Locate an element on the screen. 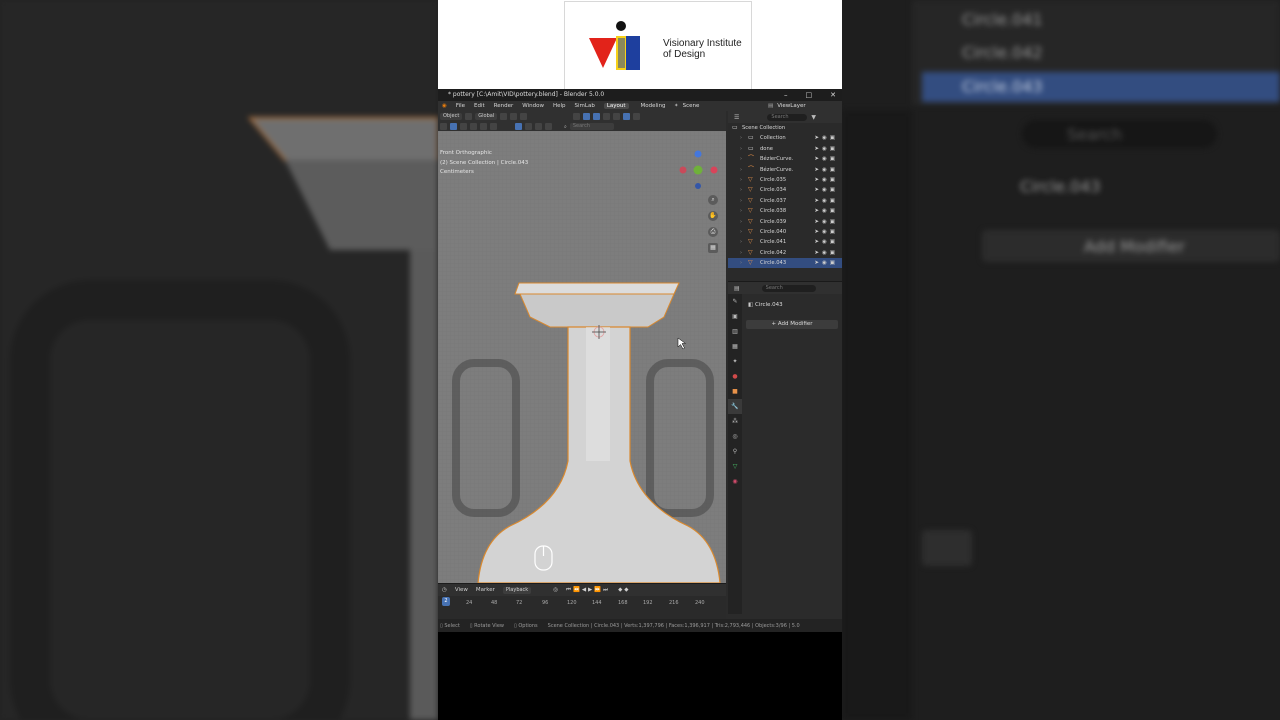 The image size is (1280, 720). world-tab-icon: ● is located at coordinates (735, 376).